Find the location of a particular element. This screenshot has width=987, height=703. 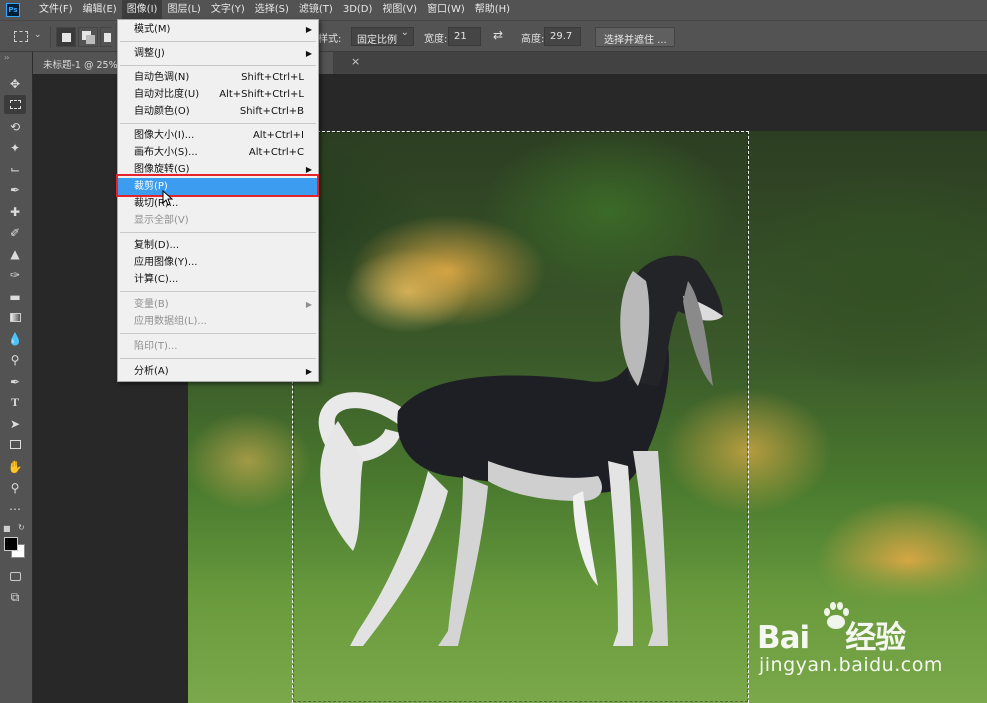

screen-mode-icon: ⧉ is located at coordinates (15, 597).